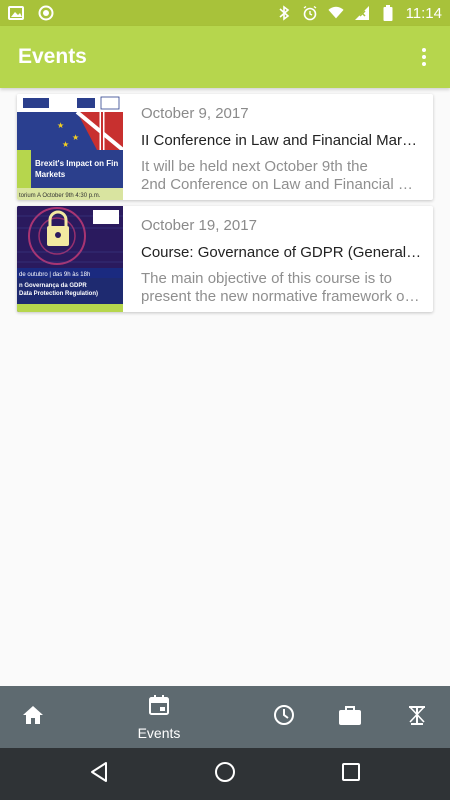 Image resolution: width=450 pixels, height=800 pixels. I want to click on event-description-line: The main objective of this course is to, so click(266, 278).